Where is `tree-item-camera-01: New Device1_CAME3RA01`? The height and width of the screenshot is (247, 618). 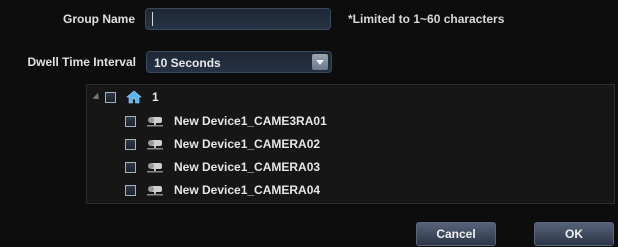 tree-item-camera-01: New Device1_CAME3RA01 is located at coordinates (226, 121).